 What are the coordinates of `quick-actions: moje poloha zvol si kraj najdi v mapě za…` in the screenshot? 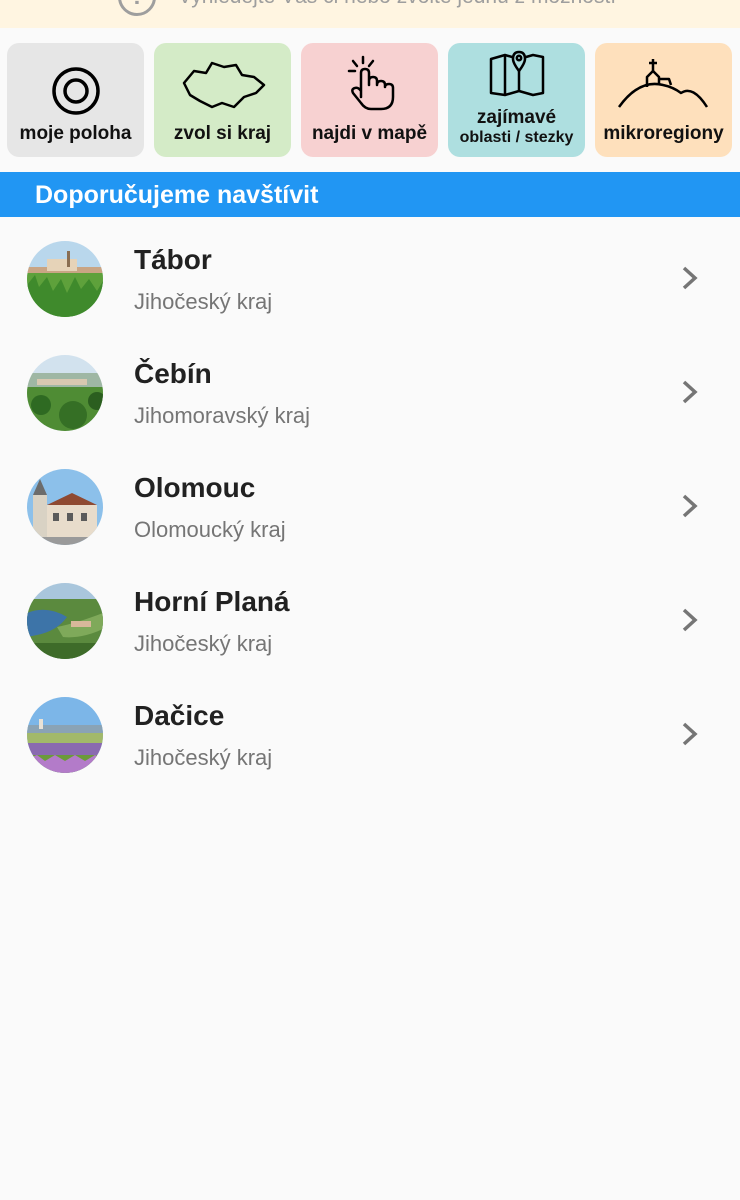 It's located at (369, 100).